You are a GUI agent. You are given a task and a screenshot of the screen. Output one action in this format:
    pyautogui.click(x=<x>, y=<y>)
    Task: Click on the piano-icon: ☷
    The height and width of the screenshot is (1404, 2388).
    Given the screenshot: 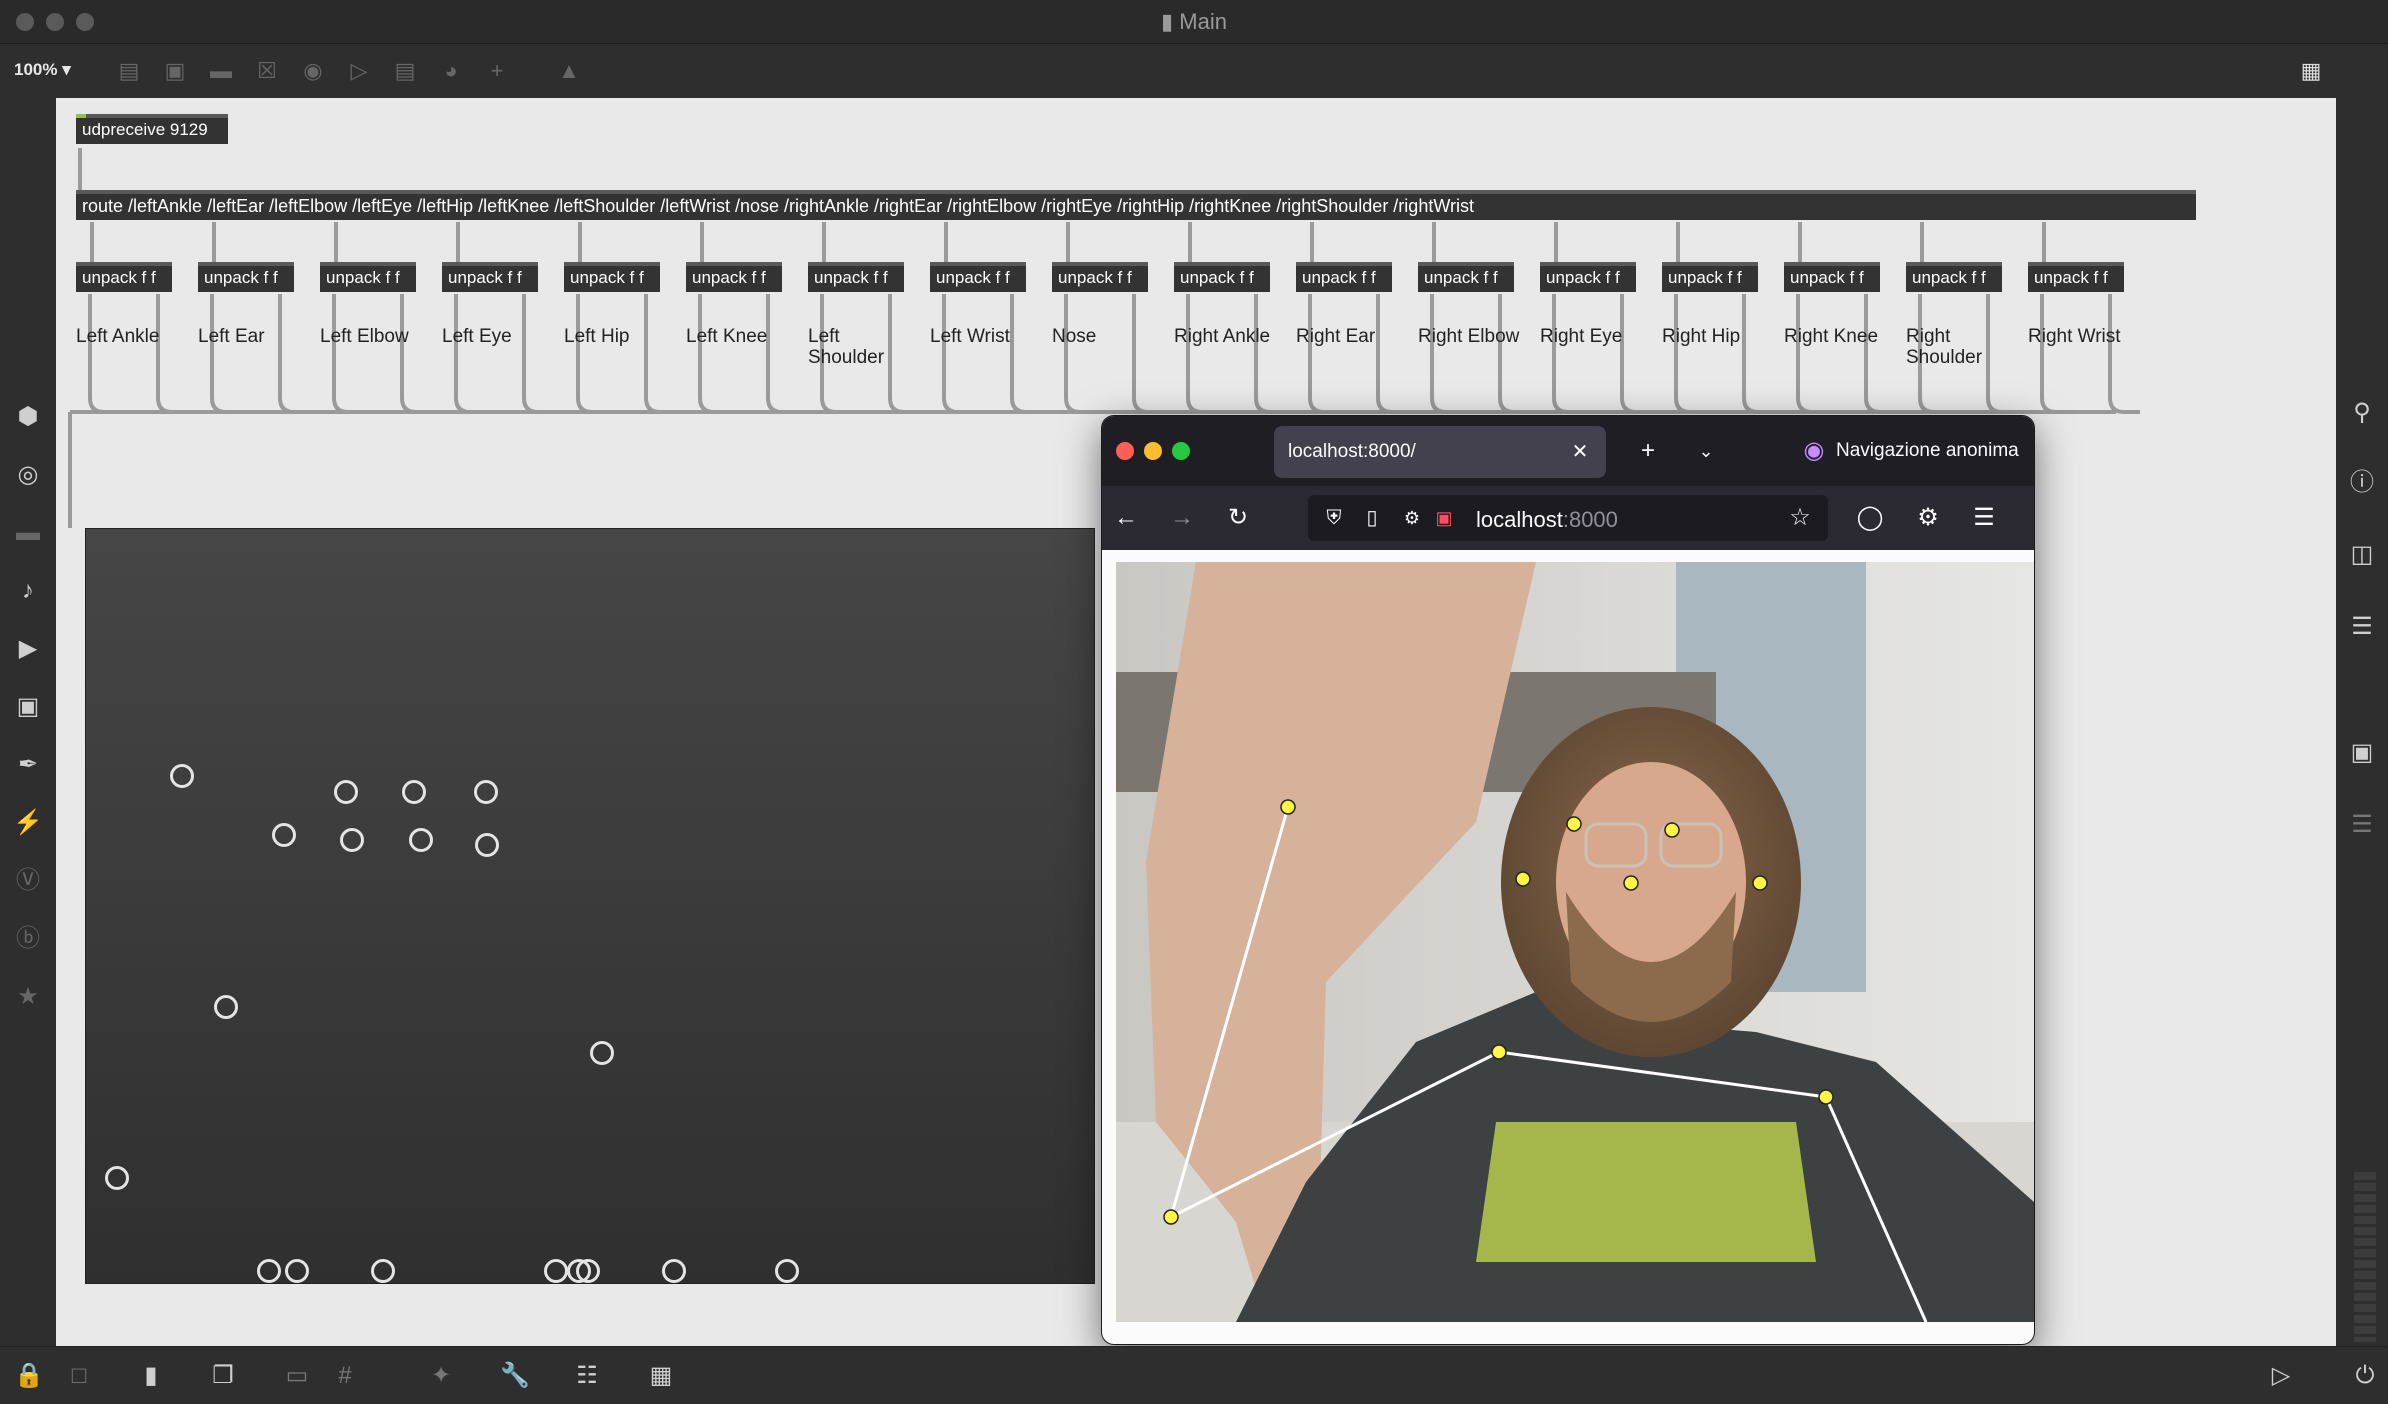 What is the action you would take?
    pyautogui.click(x=587, y=1376)
    